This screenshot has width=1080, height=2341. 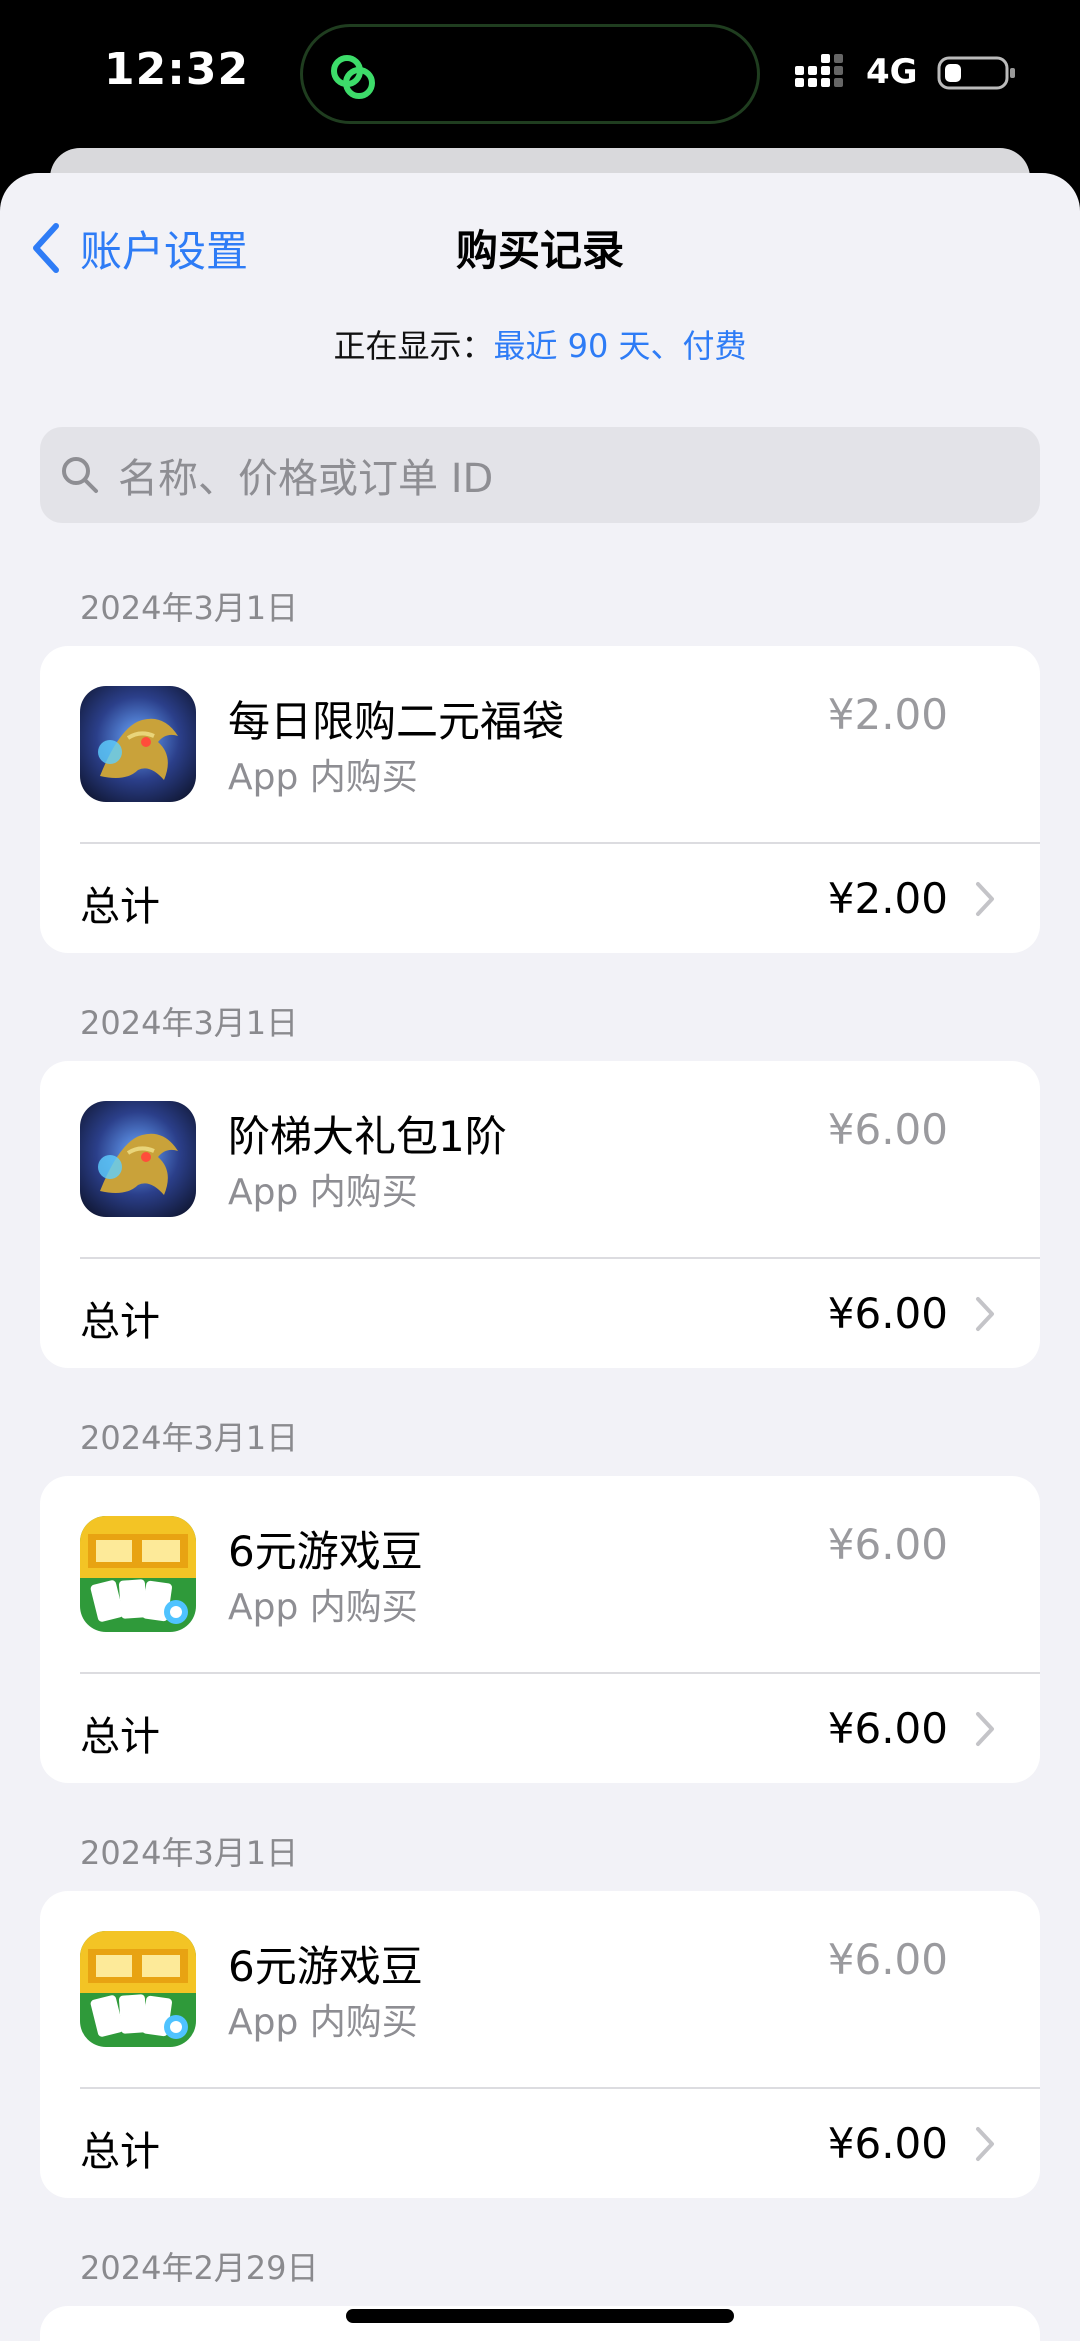 What do you see at coordinates (353, 77) in the screenshot?
I see `link-app-icon` at bounding box center [353, 77].